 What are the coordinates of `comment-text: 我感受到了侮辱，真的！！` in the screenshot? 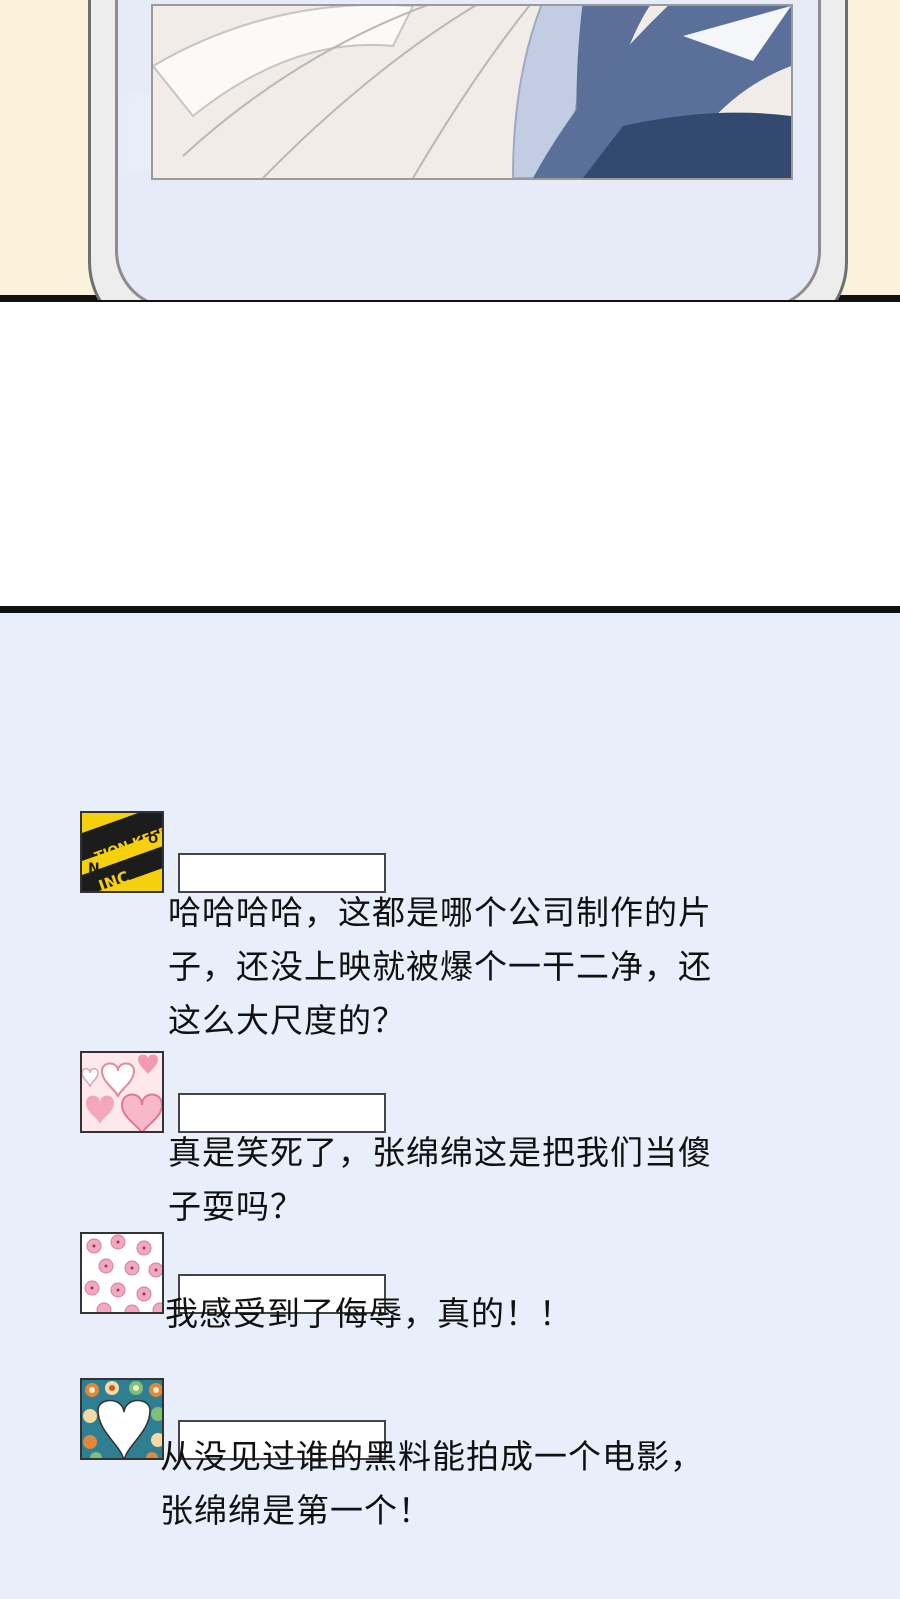 It's located at (369, 1314).